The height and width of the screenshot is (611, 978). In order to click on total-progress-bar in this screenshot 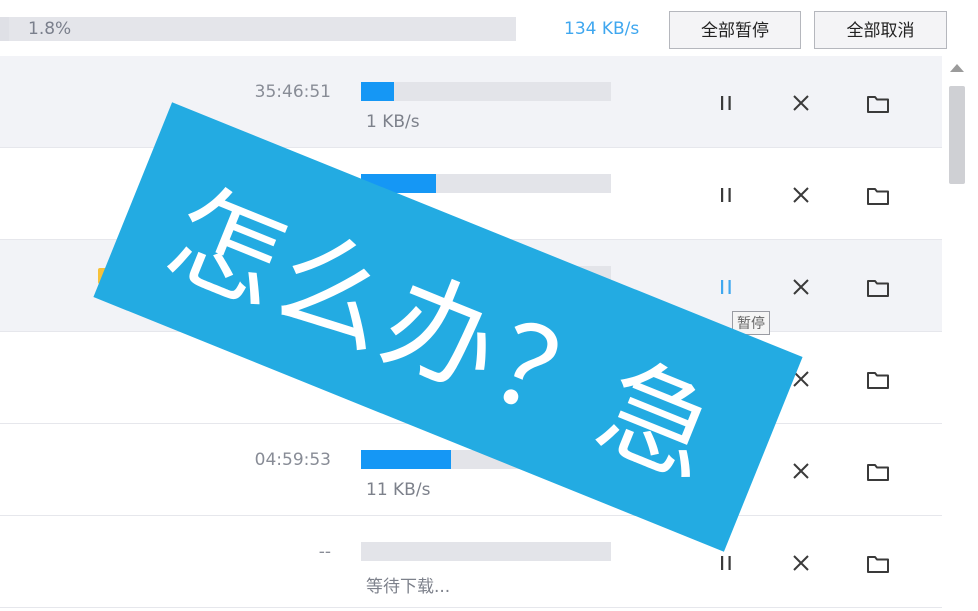, I will do `click(258, 29)`.